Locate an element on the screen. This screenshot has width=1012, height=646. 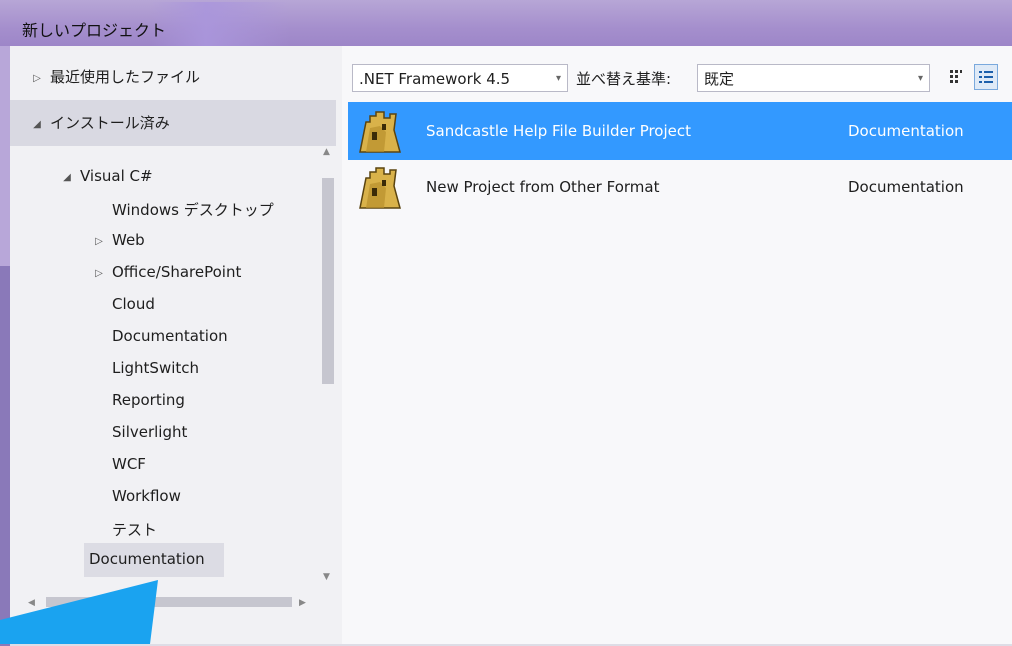
tree-node-child: ▷ Office/SharePoint is located at coordinates (166, 272).